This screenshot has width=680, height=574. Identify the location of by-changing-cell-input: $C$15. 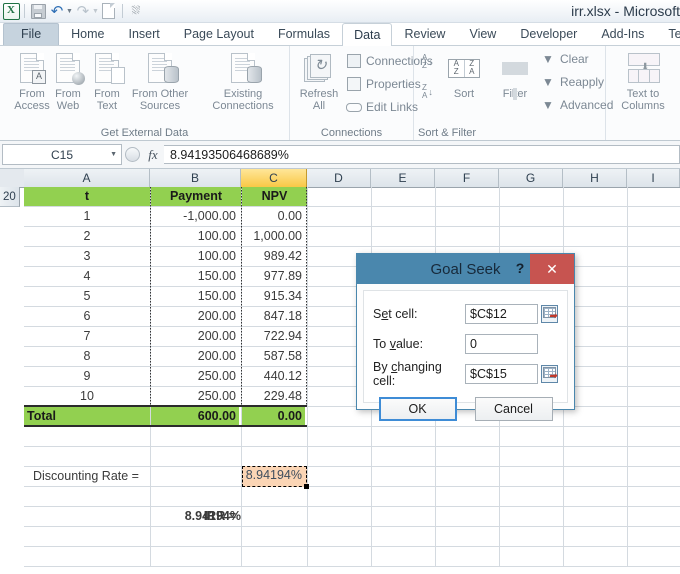
(501, 373).